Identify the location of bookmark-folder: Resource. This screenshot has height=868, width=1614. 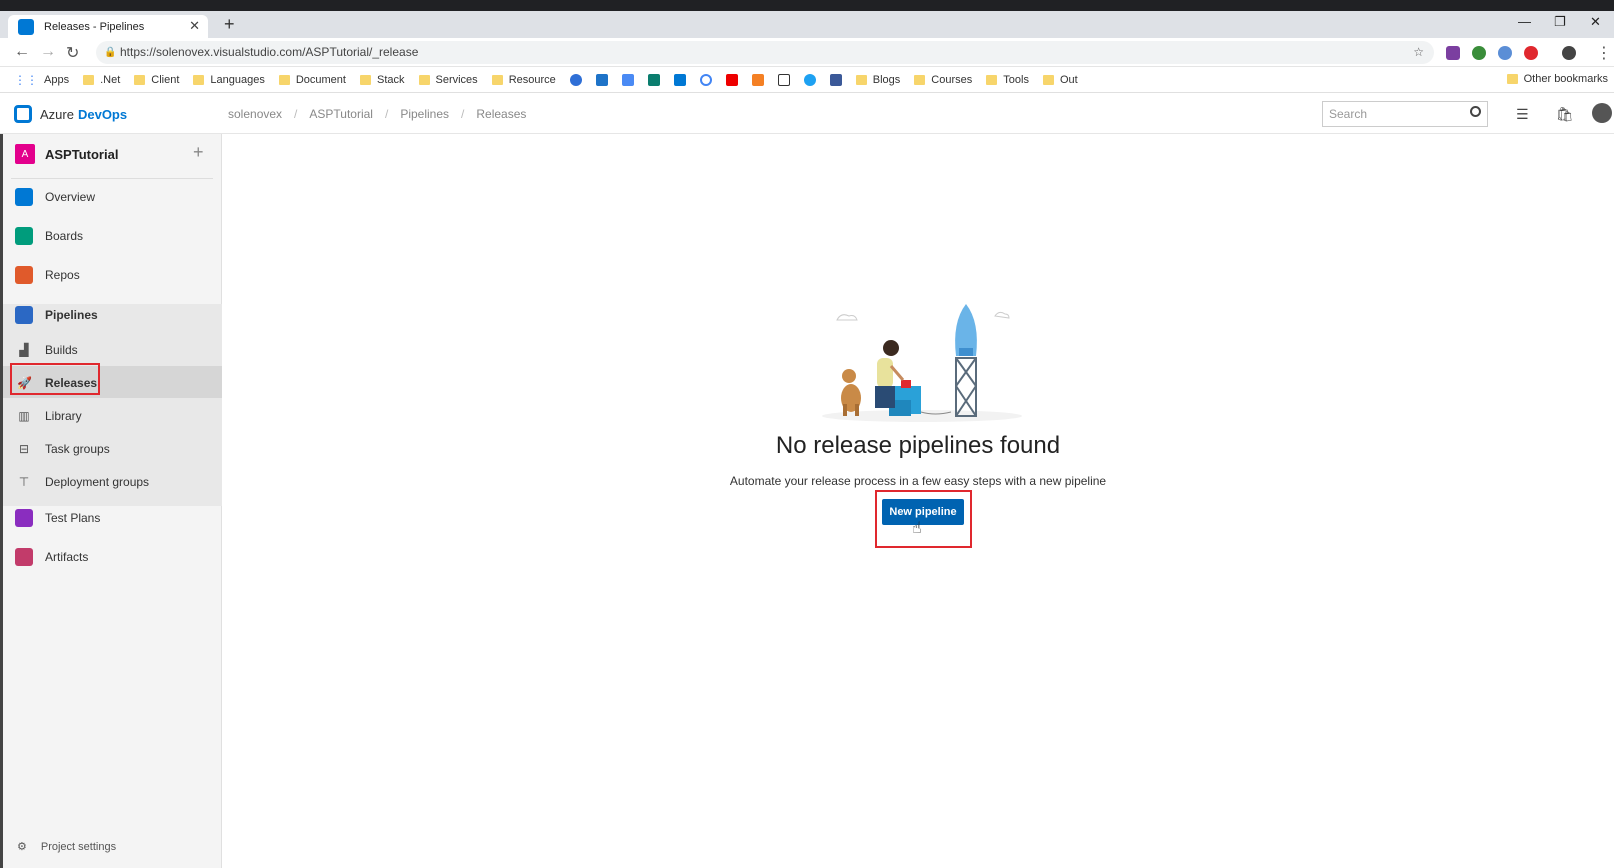
(523, 80).